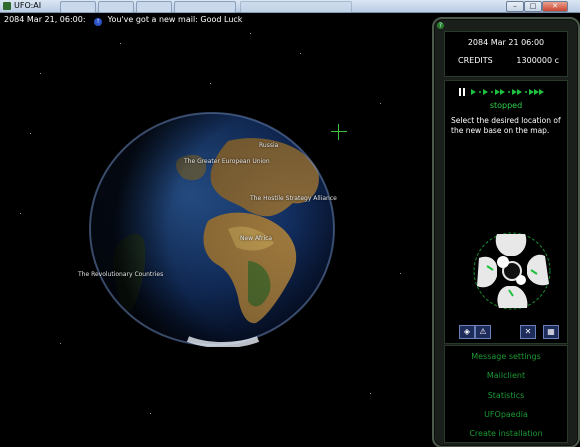  Describe the element at coordinates (339, 132) in the screenshot. I see `crosshair-cursor` at that location.